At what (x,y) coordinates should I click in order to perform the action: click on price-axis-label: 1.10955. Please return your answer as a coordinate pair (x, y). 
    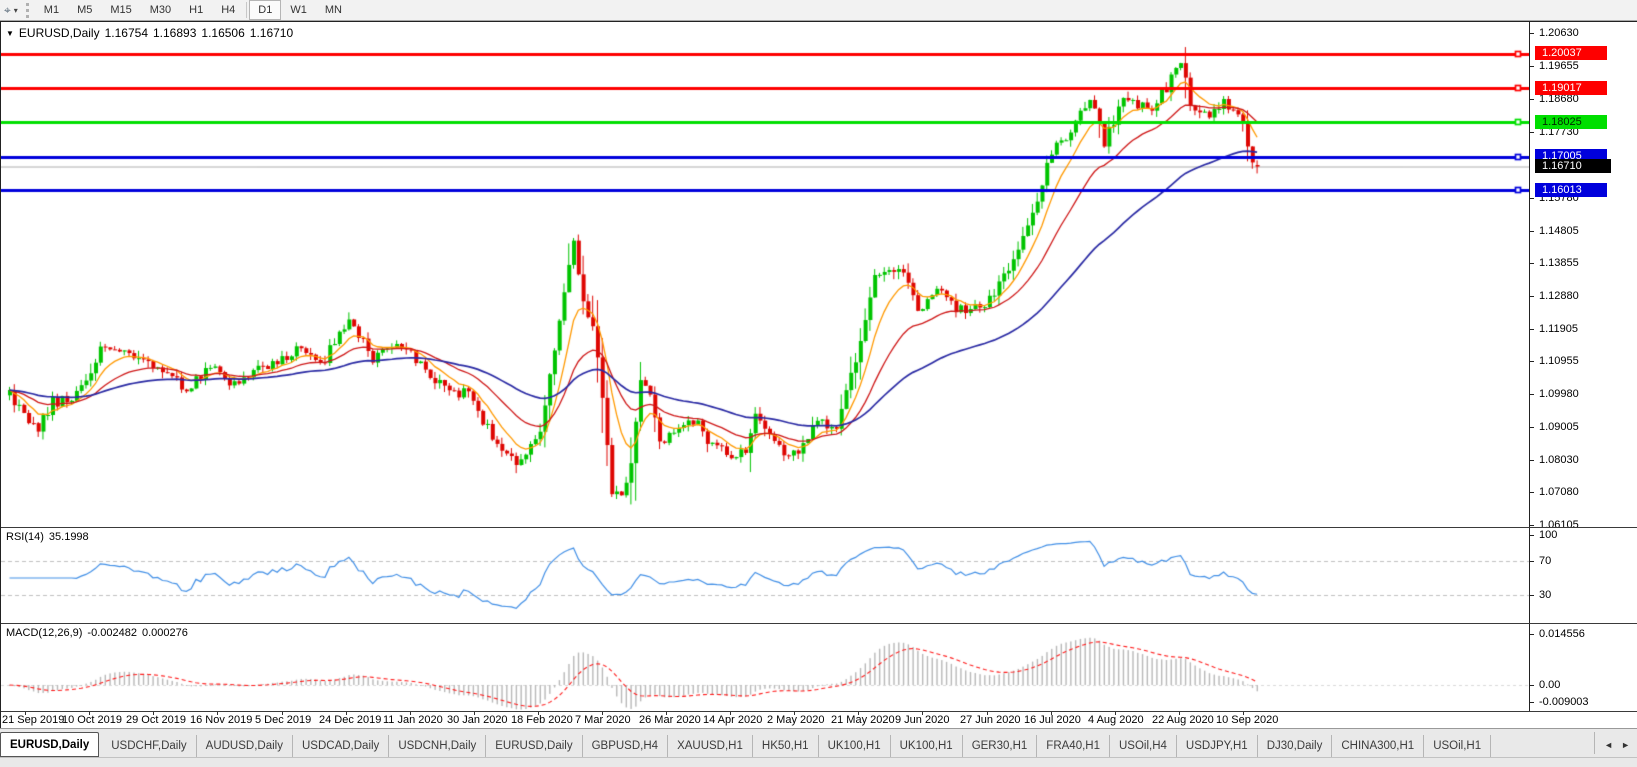
    Looking at the image, I should click on (1559, 361).